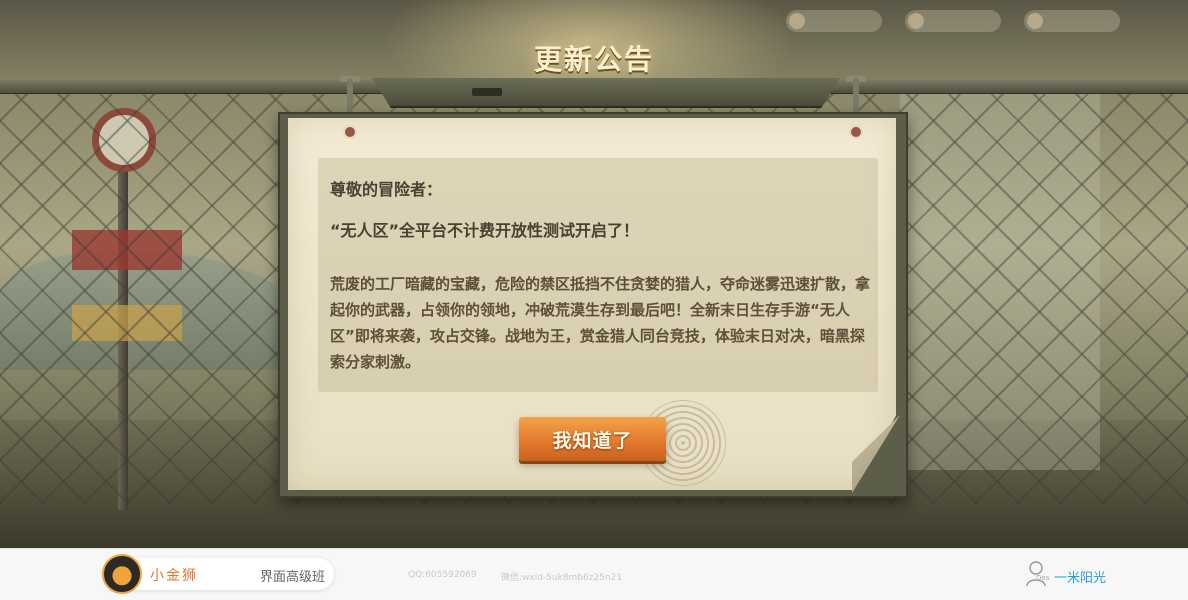  What do you see at coordinates (1043, 578) in the screenshot?
I see `user-tag: Des` at bounding box center [1043, 578].